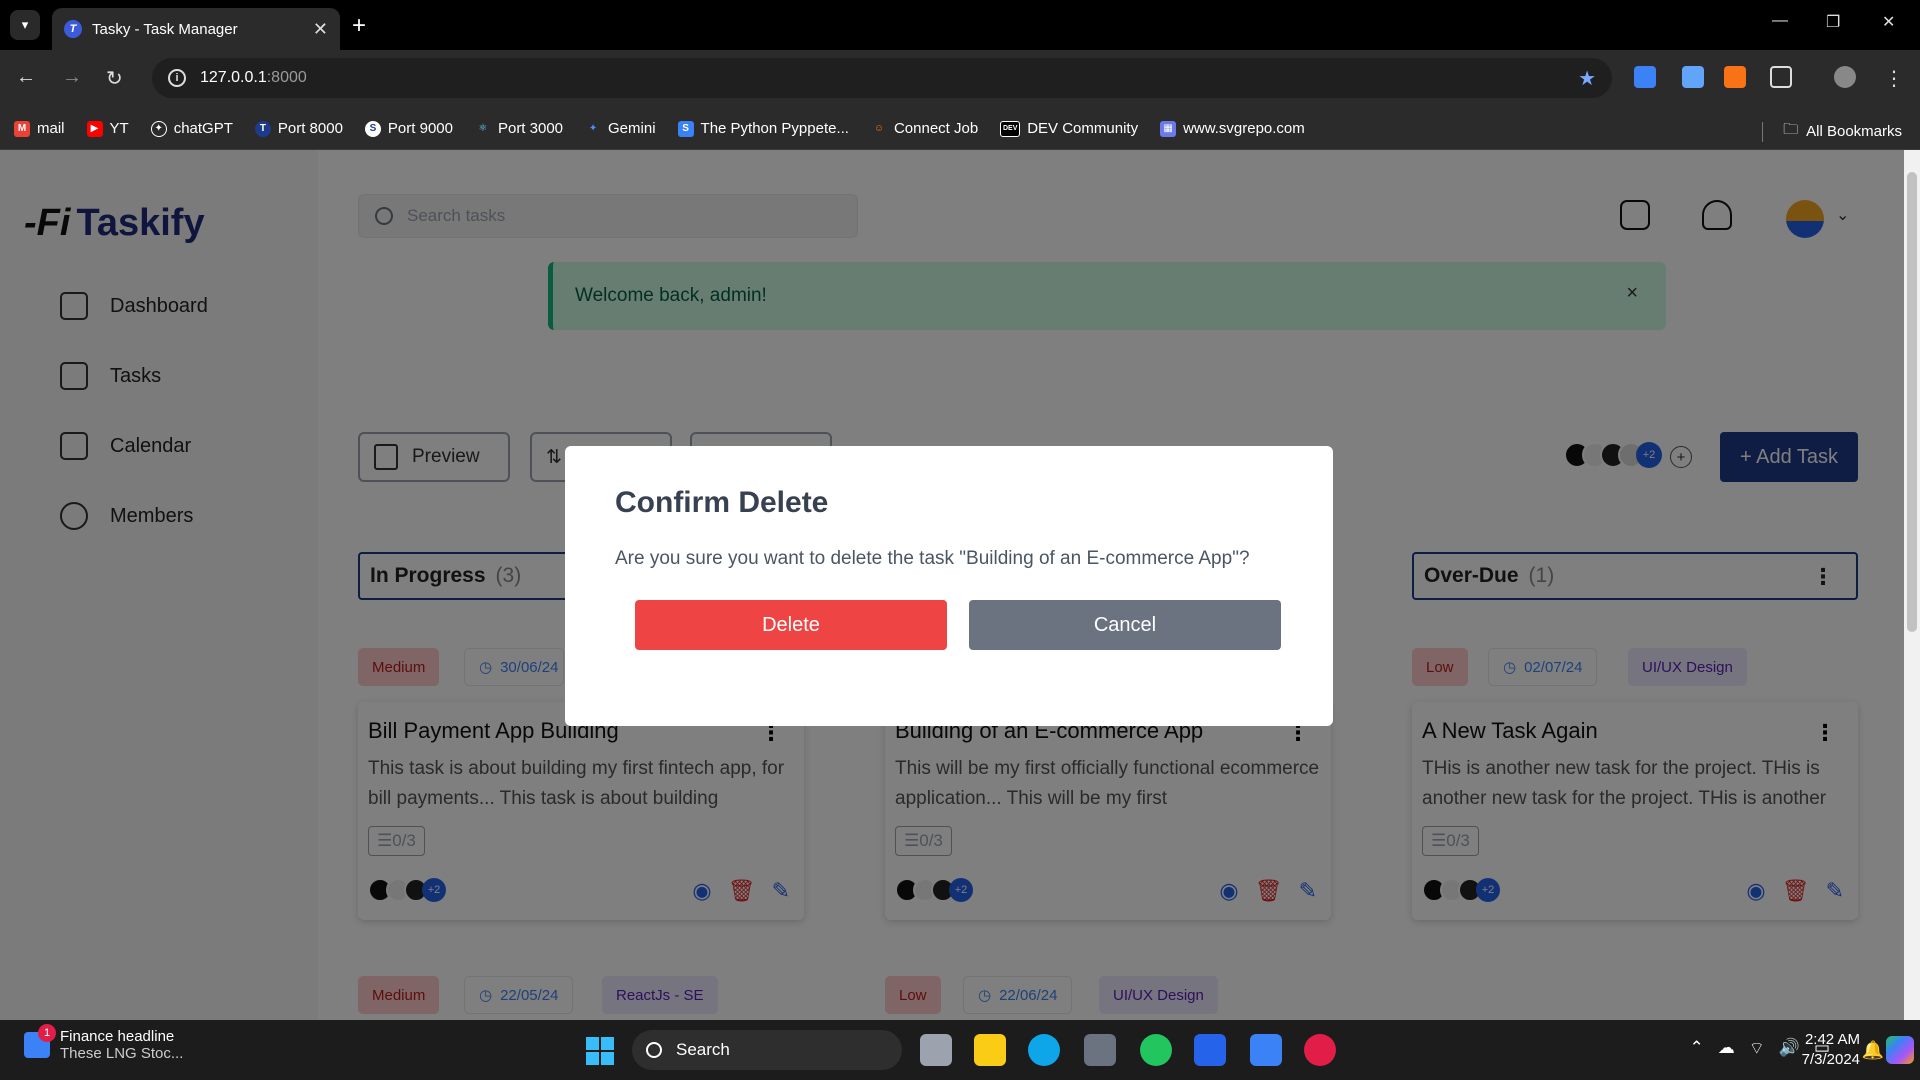  Describe the element at coordinates (1266, 1050) in the screenshot. I see `notepad-icon` at that location.